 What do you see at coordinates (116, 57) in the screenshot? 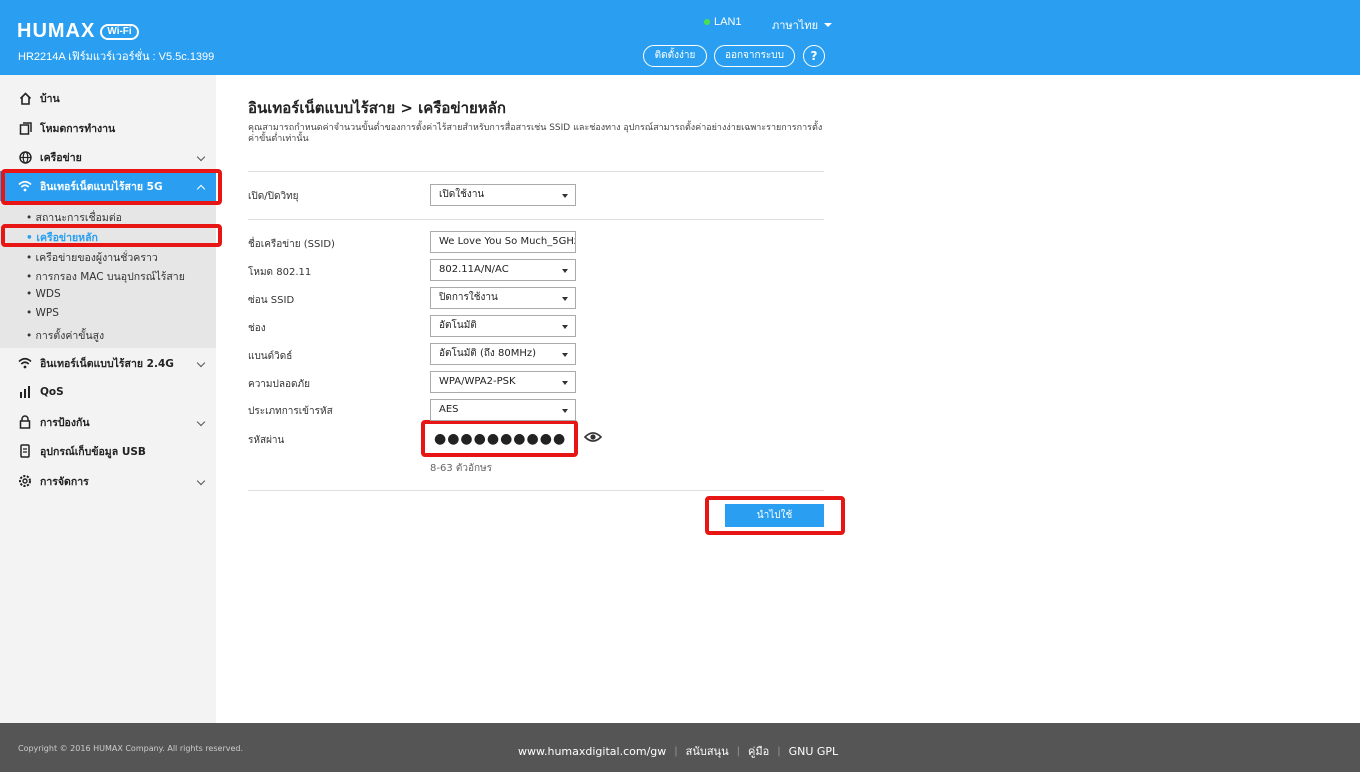
I see `firmware-version: HR2214A เฟิร์มแวร์เวอร์ชั่น : V5.5c.1399` at bounding box center [116, 57].